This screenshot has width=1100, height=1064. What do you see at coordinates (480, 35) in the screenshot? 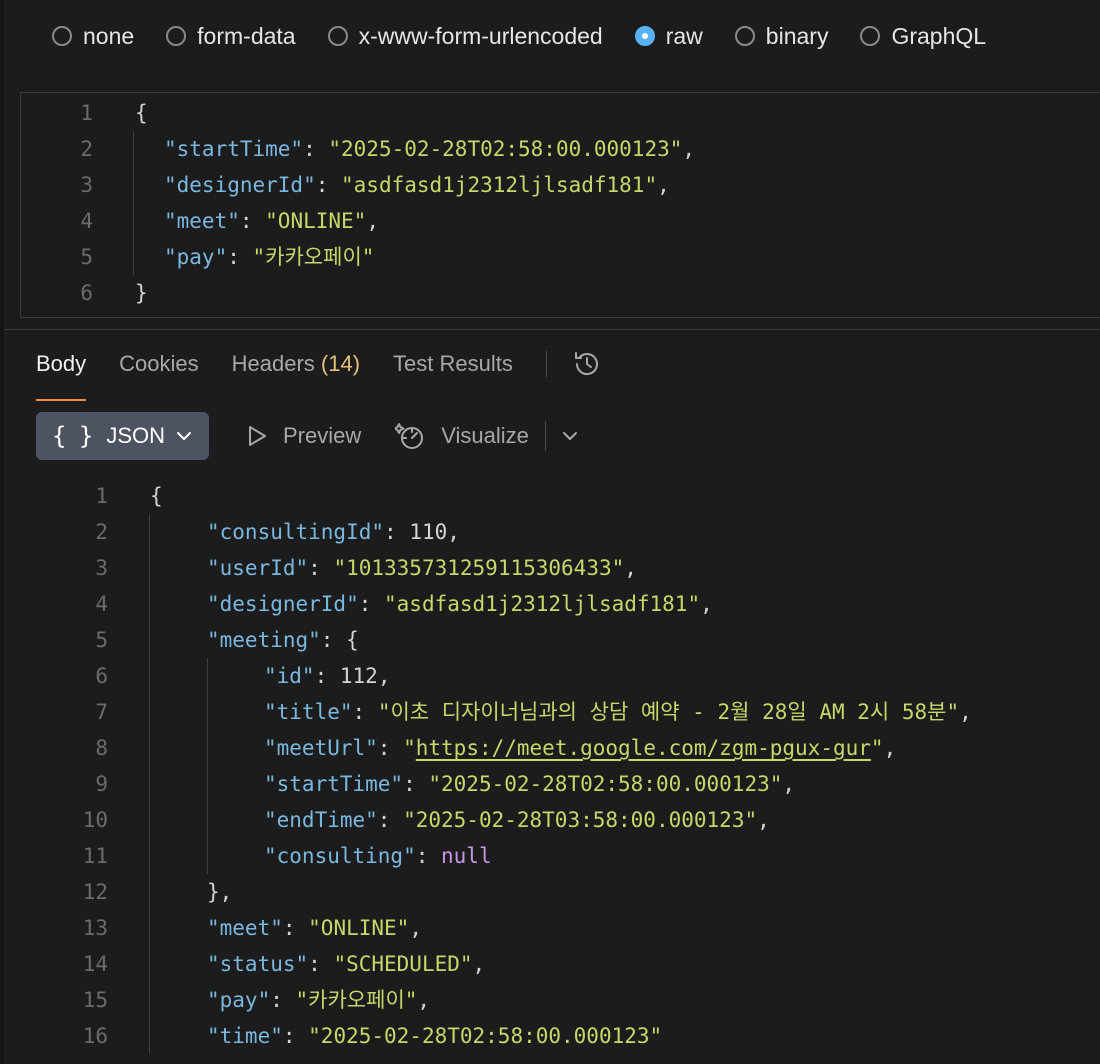
I see `radio-label: x-www-form-urlencoded` at bounding box center [480, 35].